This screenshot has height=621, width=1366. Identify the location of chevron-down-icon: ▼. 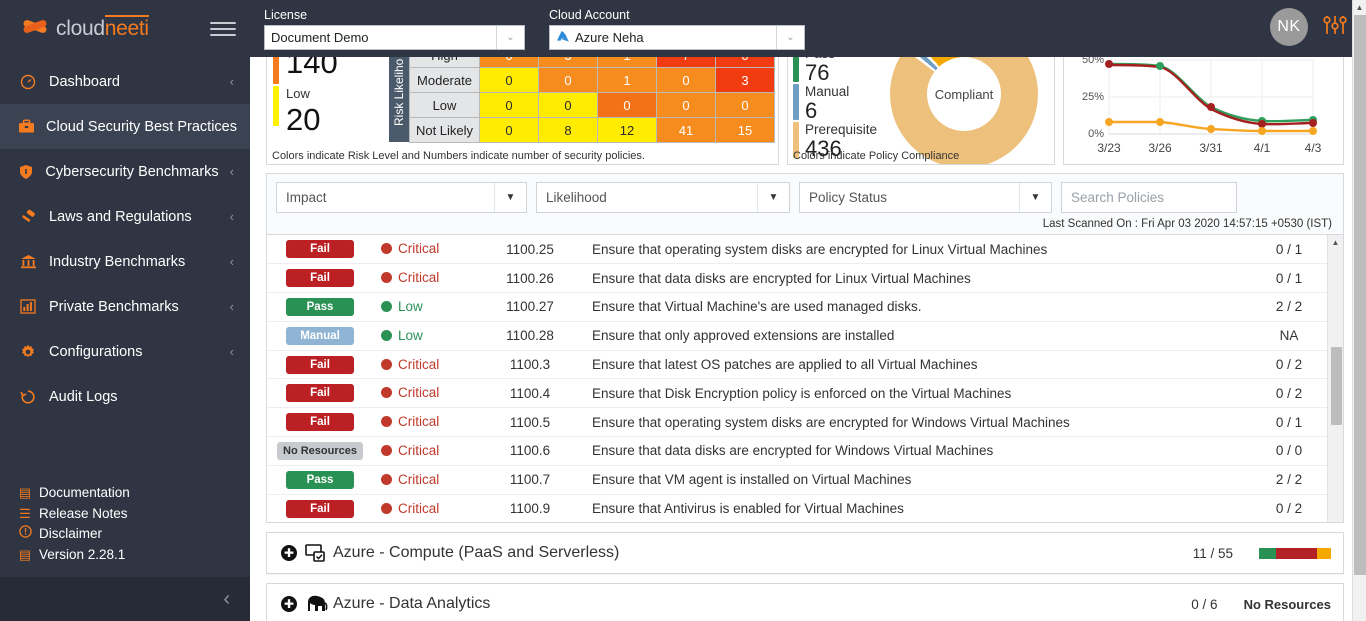
(773, 197).